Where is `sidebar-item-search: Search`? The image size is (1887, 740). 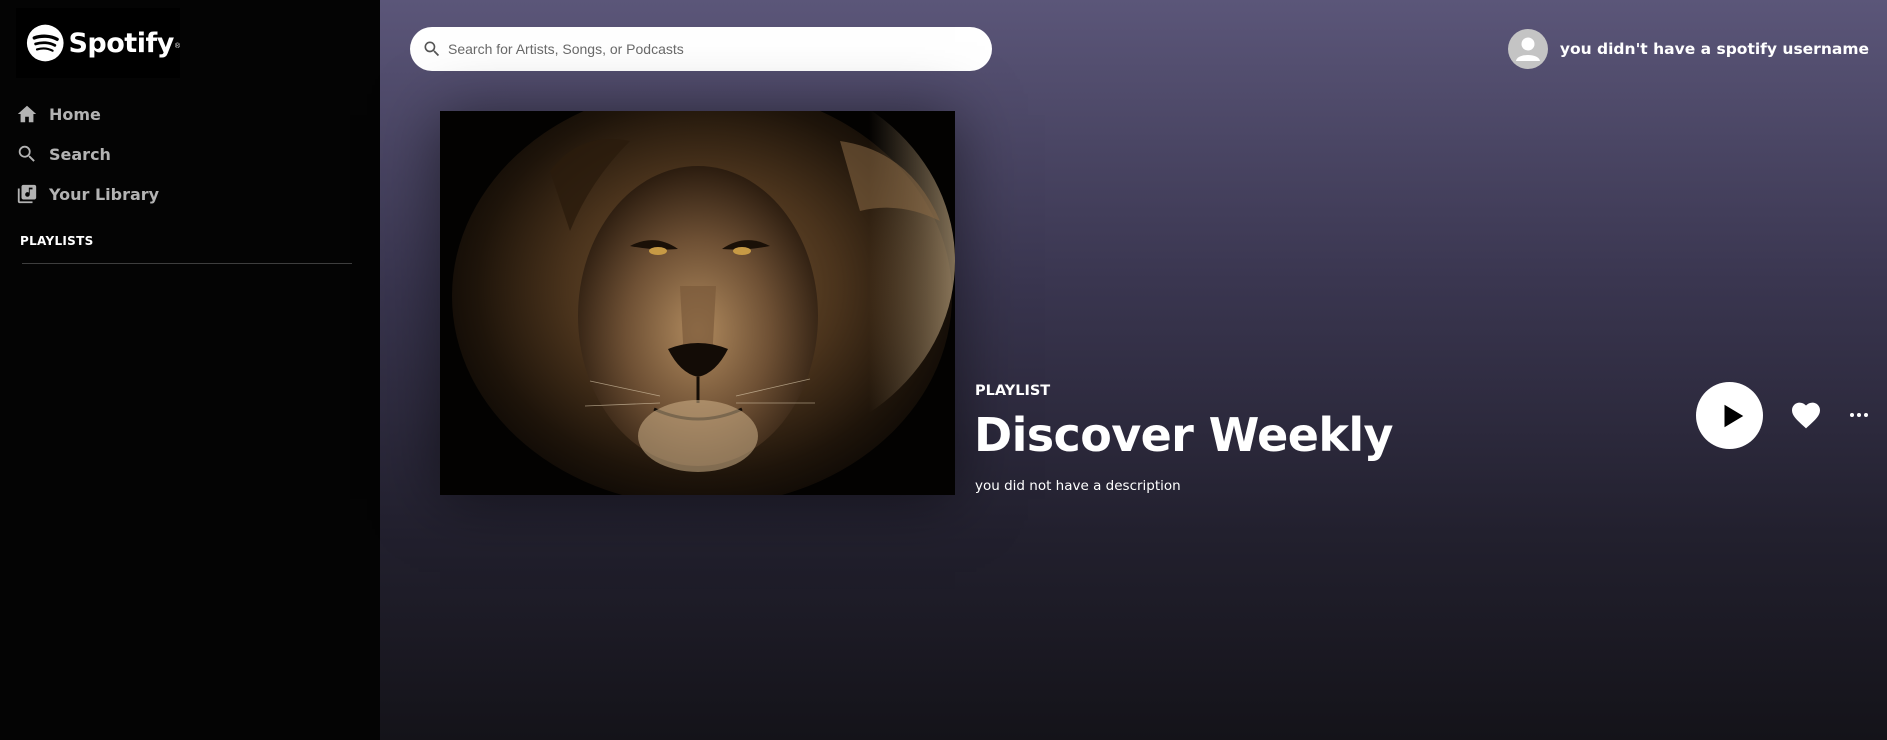
sidebar-item-search: Search is located at coordinates (87, 154).